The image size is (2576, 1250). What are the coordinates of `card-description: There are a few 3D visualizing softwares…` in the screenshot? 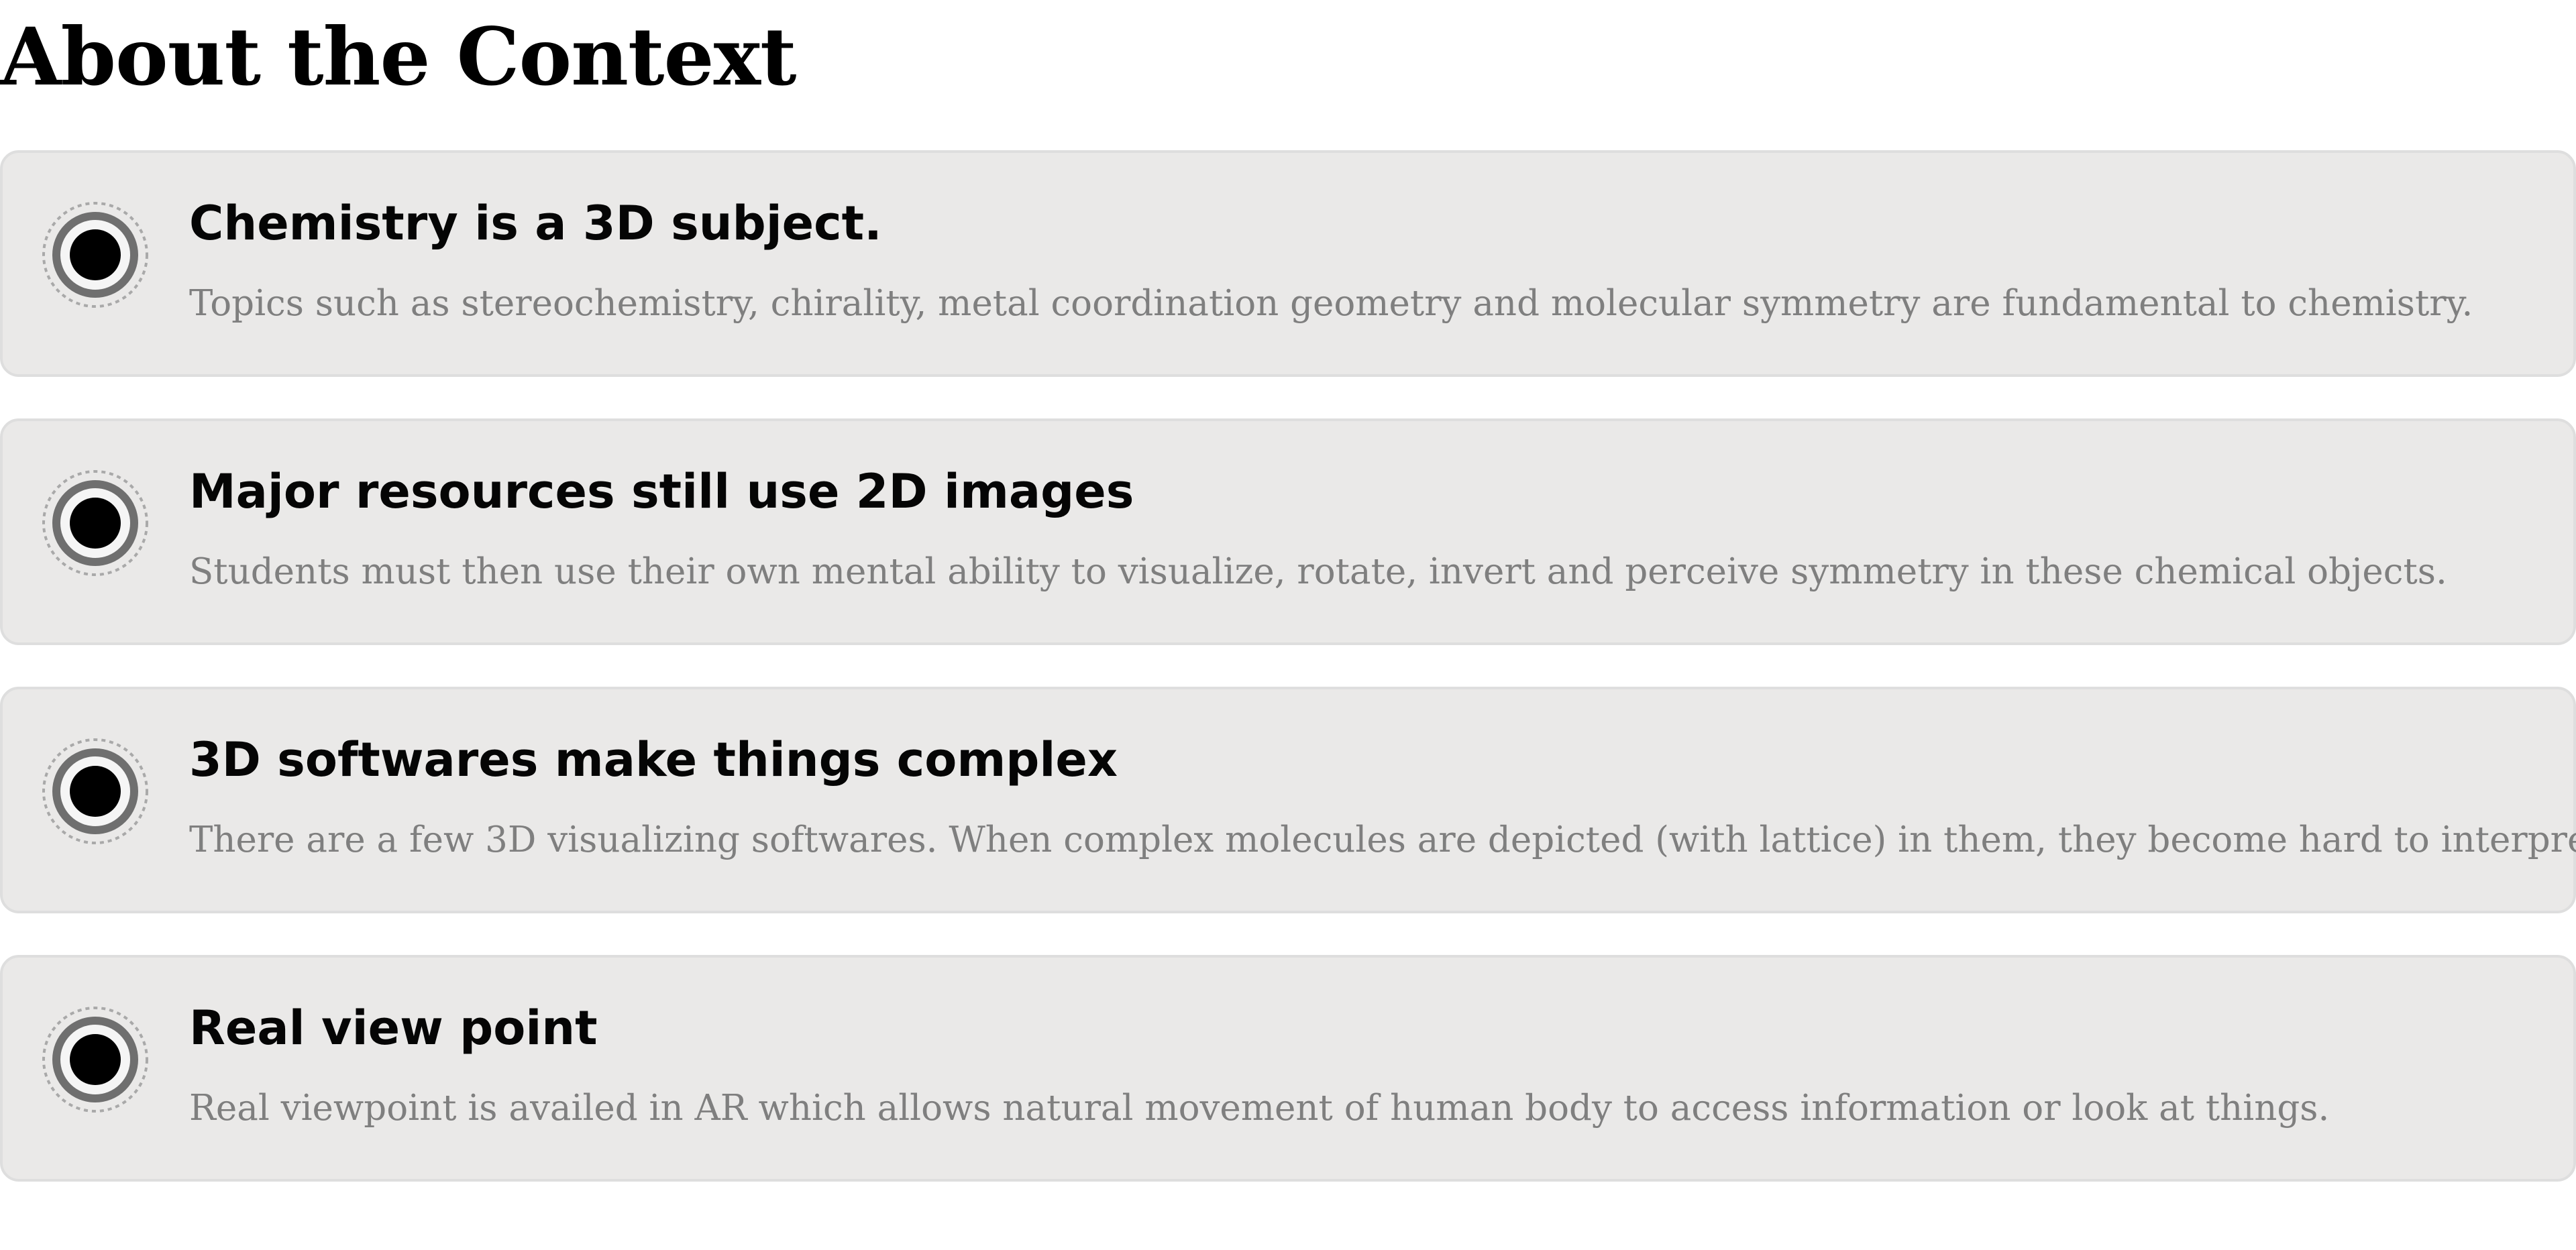 It's located at (1382, 839).